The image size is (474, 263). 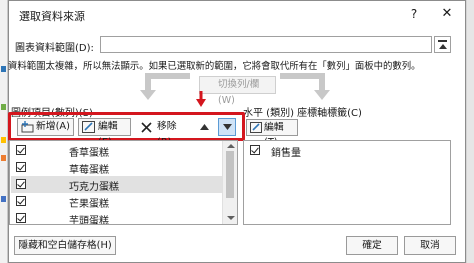 I want to click on switch-row-column-button: 切換列/欄(W), so click(x=237, y=91).